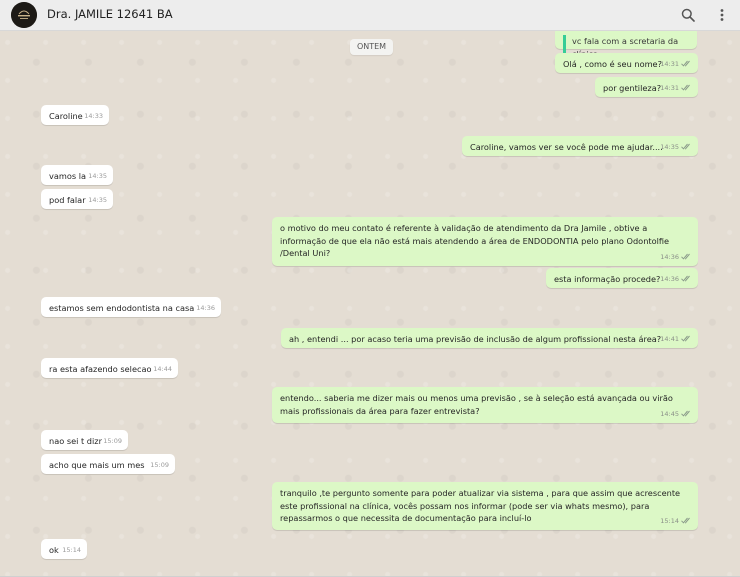 The image size is (740, 577). What do you see at coordinates (162, 368) in the screenshot?
I see `message-time: 14:44` at bounding box center [162, 368].